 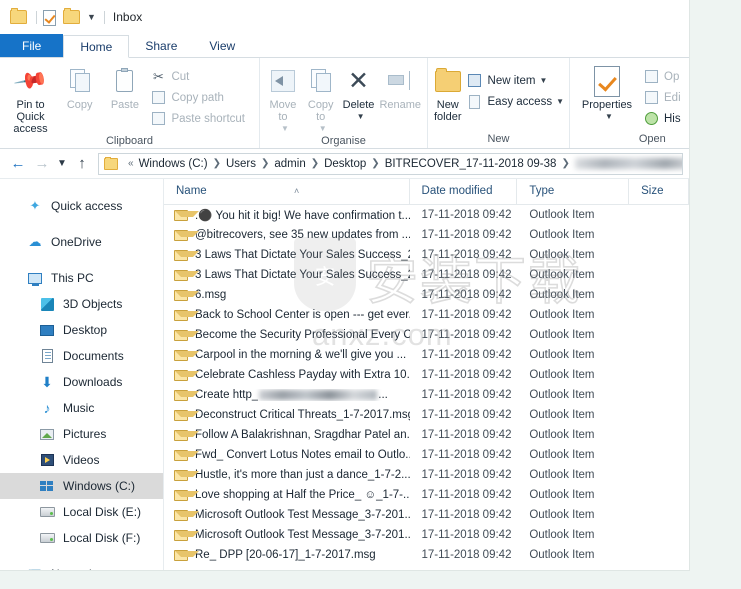 What do you see at coordinates (607, 92) in the screenshot?
I see `properties-button: Properties ▼` at bounding box center [607, 92].